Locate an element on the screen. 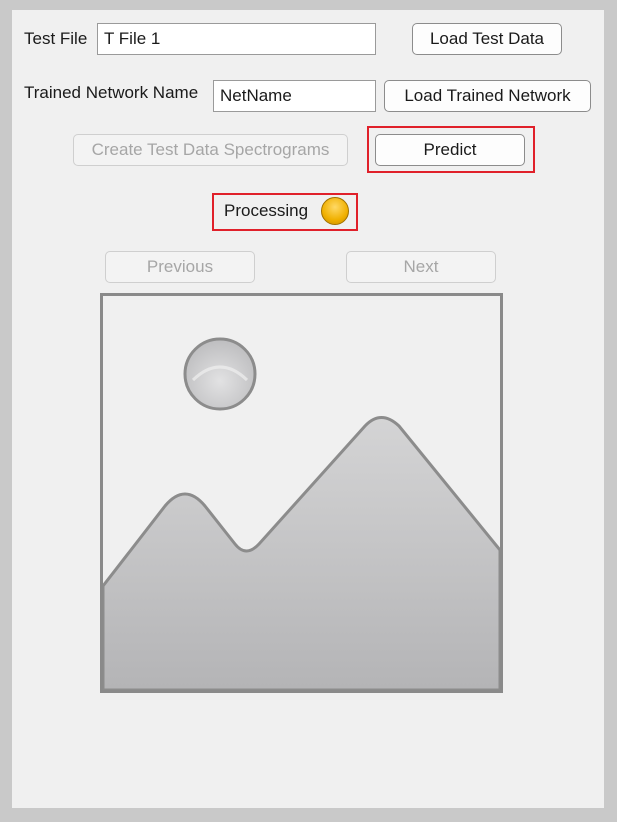  test-file-input is located at coordinates (236, 39).